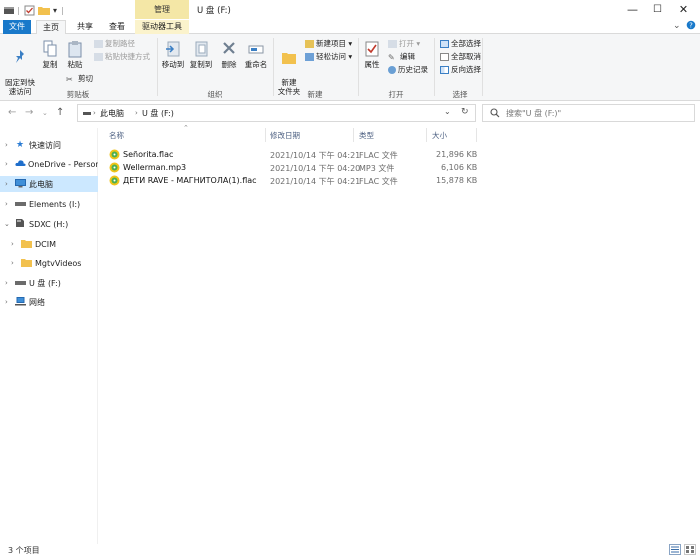 Image resolution: width=700 pixels, height=559 pixels. I want to click on window-title: U 盘 (F:), so click(214, 11).